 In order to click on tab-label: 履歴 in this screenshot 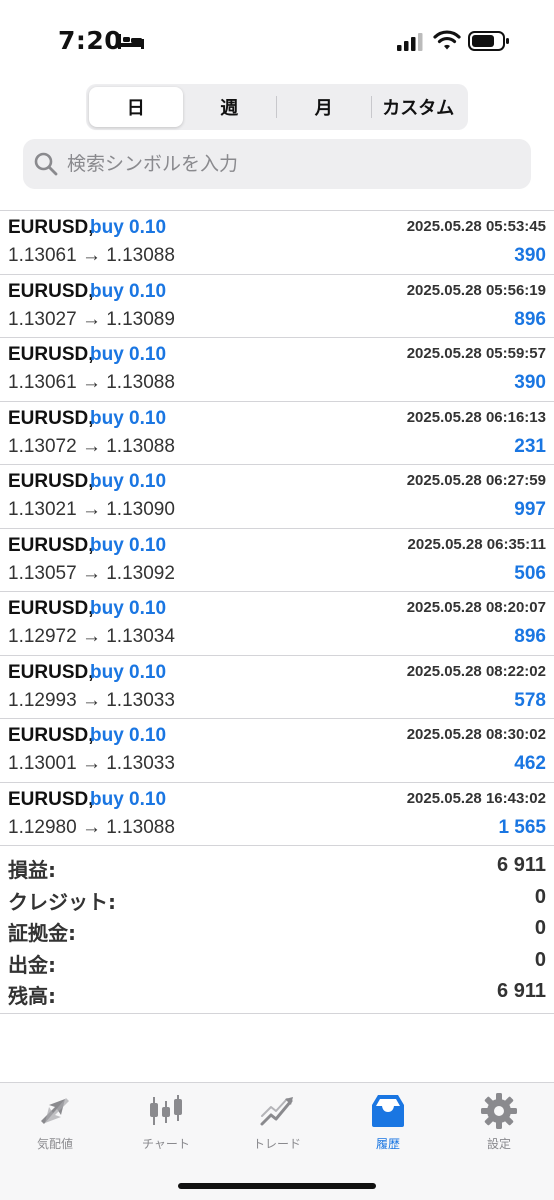, I will do `click(387, 1144)`.